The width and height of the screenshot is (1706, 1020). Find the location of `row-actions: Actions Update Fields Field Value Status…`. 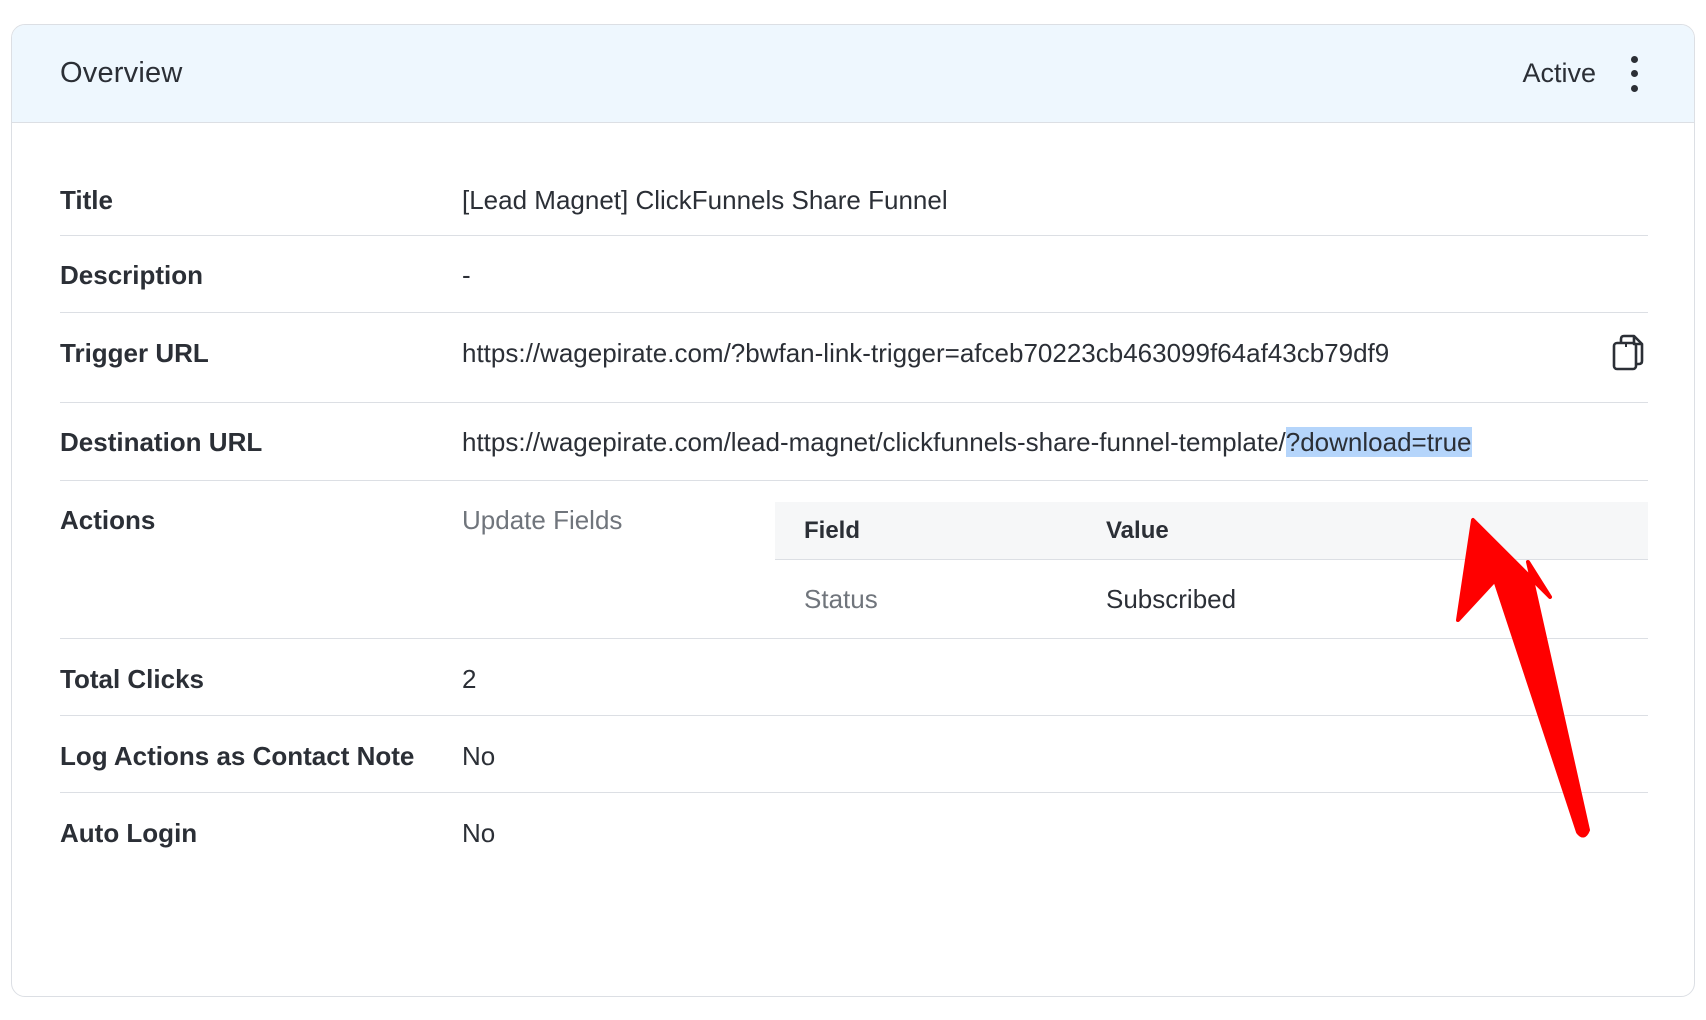

row-actions: Actions Update Fields Field Value Status… is located at coordinates (854, 560).